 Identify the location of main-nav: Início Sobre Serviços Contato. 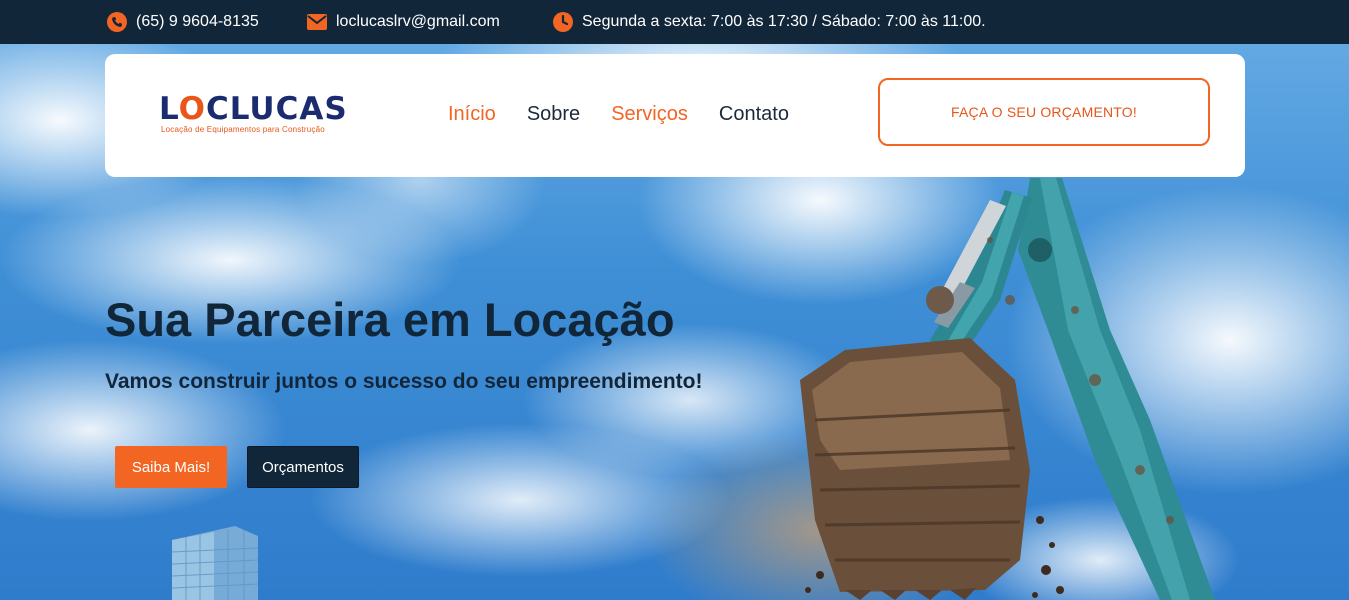
(618, 114).